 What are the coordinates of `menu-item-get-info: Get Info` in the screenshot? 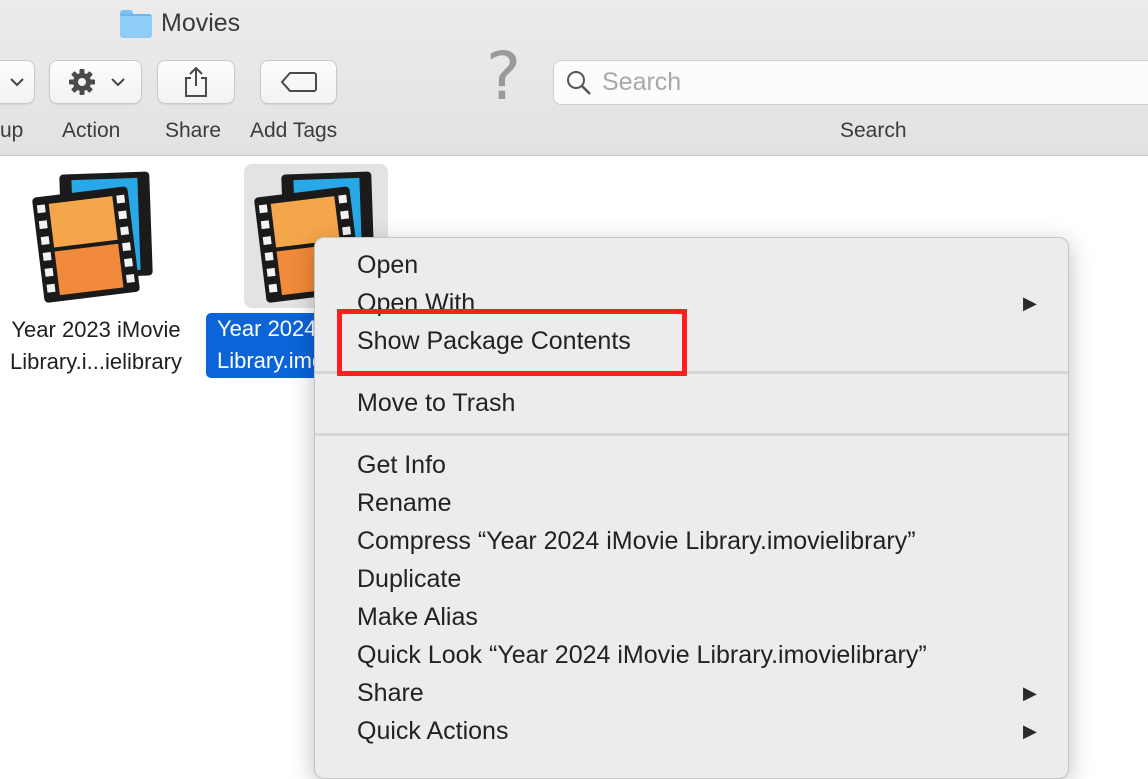 It's located at (401, 465).